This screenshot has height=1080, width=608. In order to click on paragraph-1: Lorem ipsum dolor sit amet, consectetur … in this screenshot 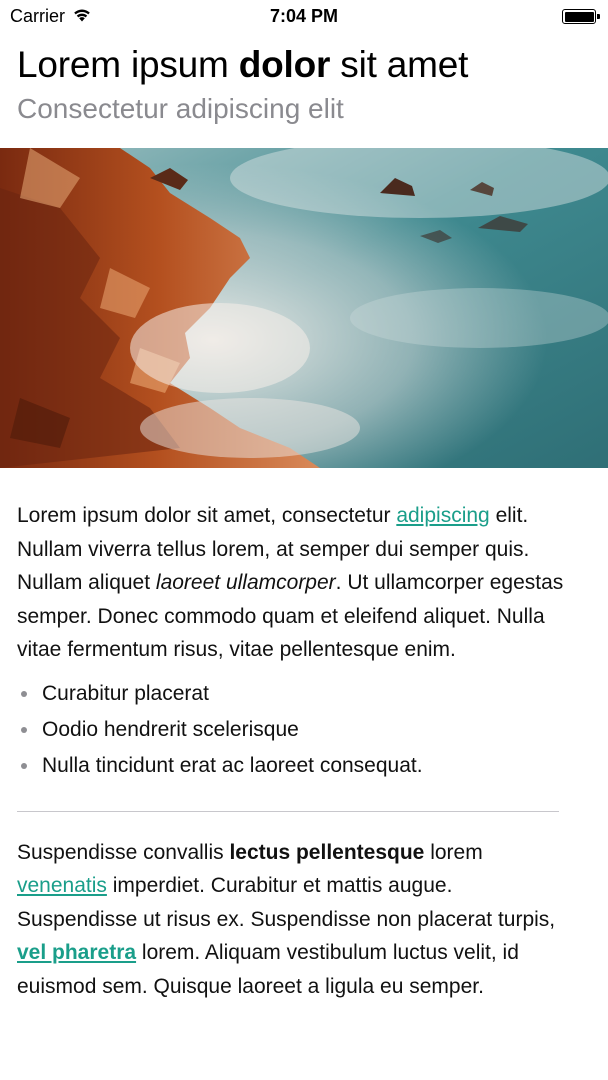, I will do `click(291, 583)`.